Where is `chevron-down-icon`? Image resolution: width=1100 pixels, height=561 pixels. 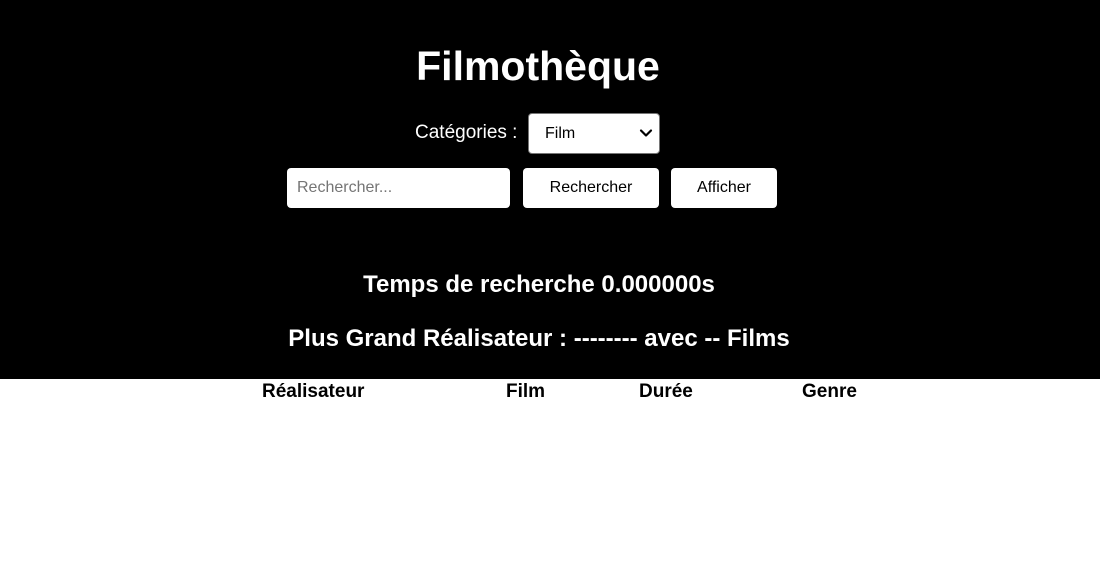
chevron-down-icon is located at coordinates (646, 133).